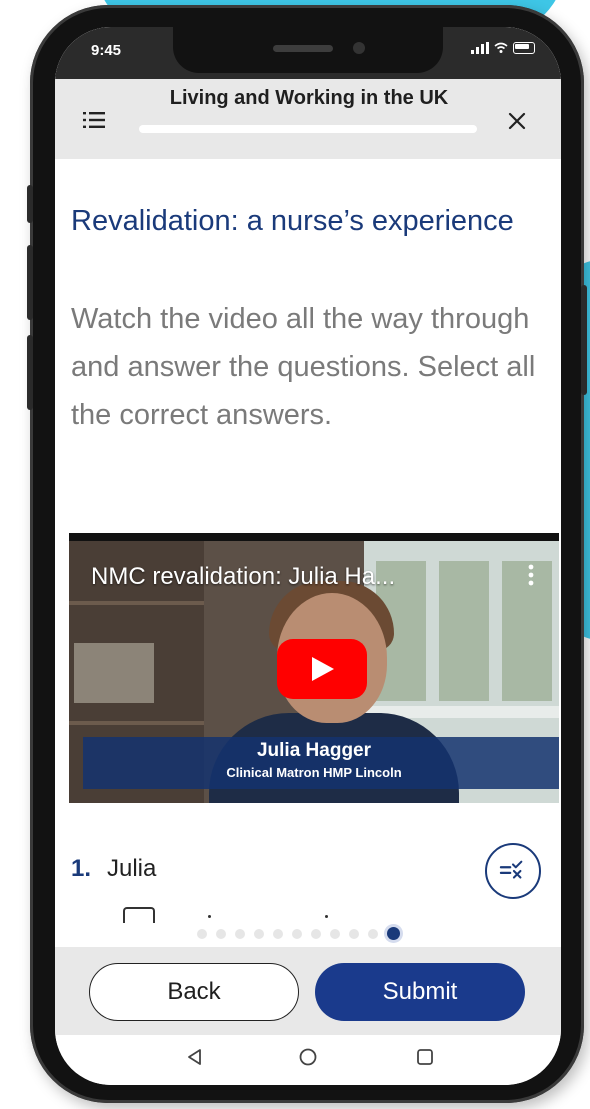 The height and width of the screenshot is (1109, 590). I want to click on action-bar: Back Submit, so click(308, 991).